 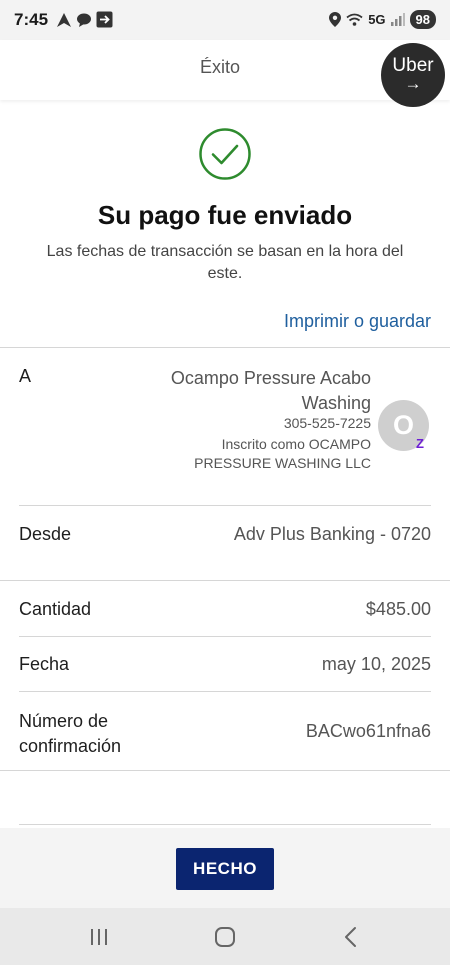 What do you see at coordinates (422, 19) in the screenshot?
I see `battery-level: 98` at bounding box center [422, 19].